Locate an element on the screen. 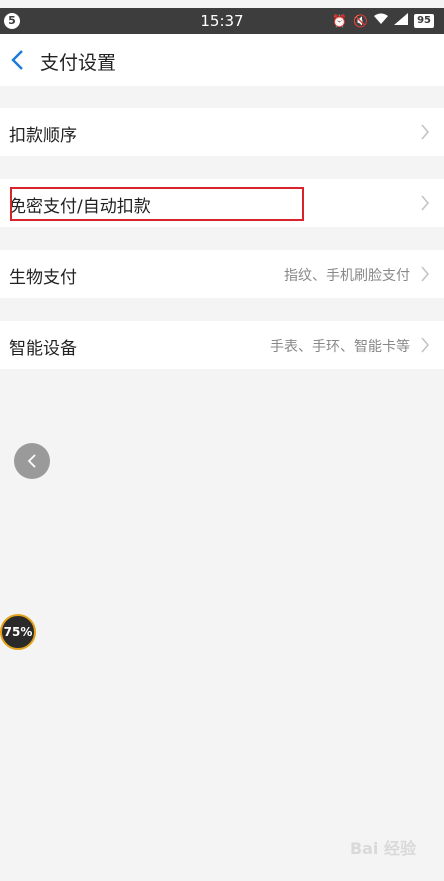 The width and height of the screenshot is (444, 881). floating-back-button is located at coordinates (32, 461).